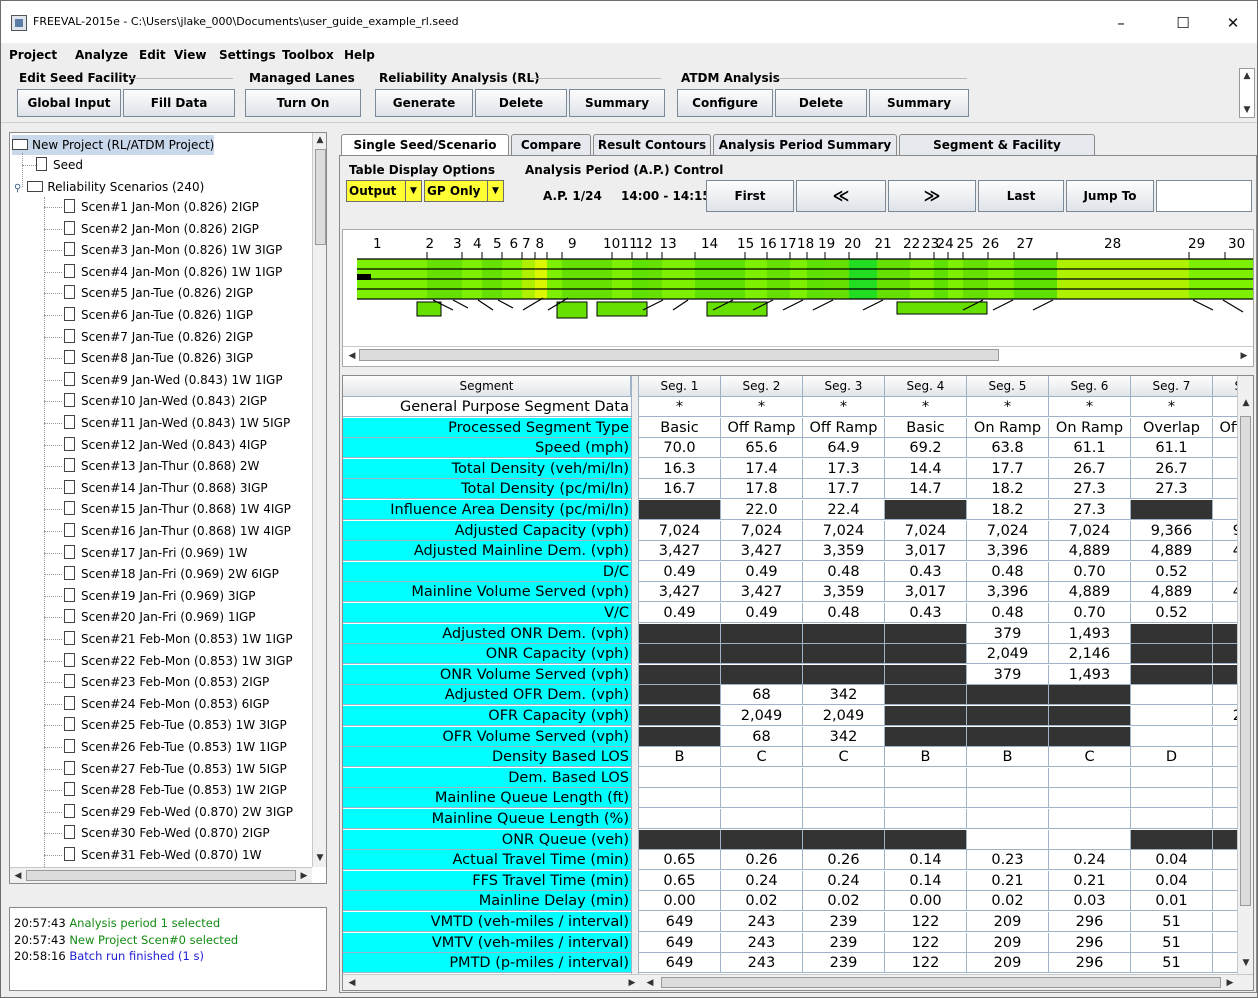 Image resolution: width=1258 pixels, height=998 pixels. I want to click on column-header: Seg. 5, so click(1008, 386).